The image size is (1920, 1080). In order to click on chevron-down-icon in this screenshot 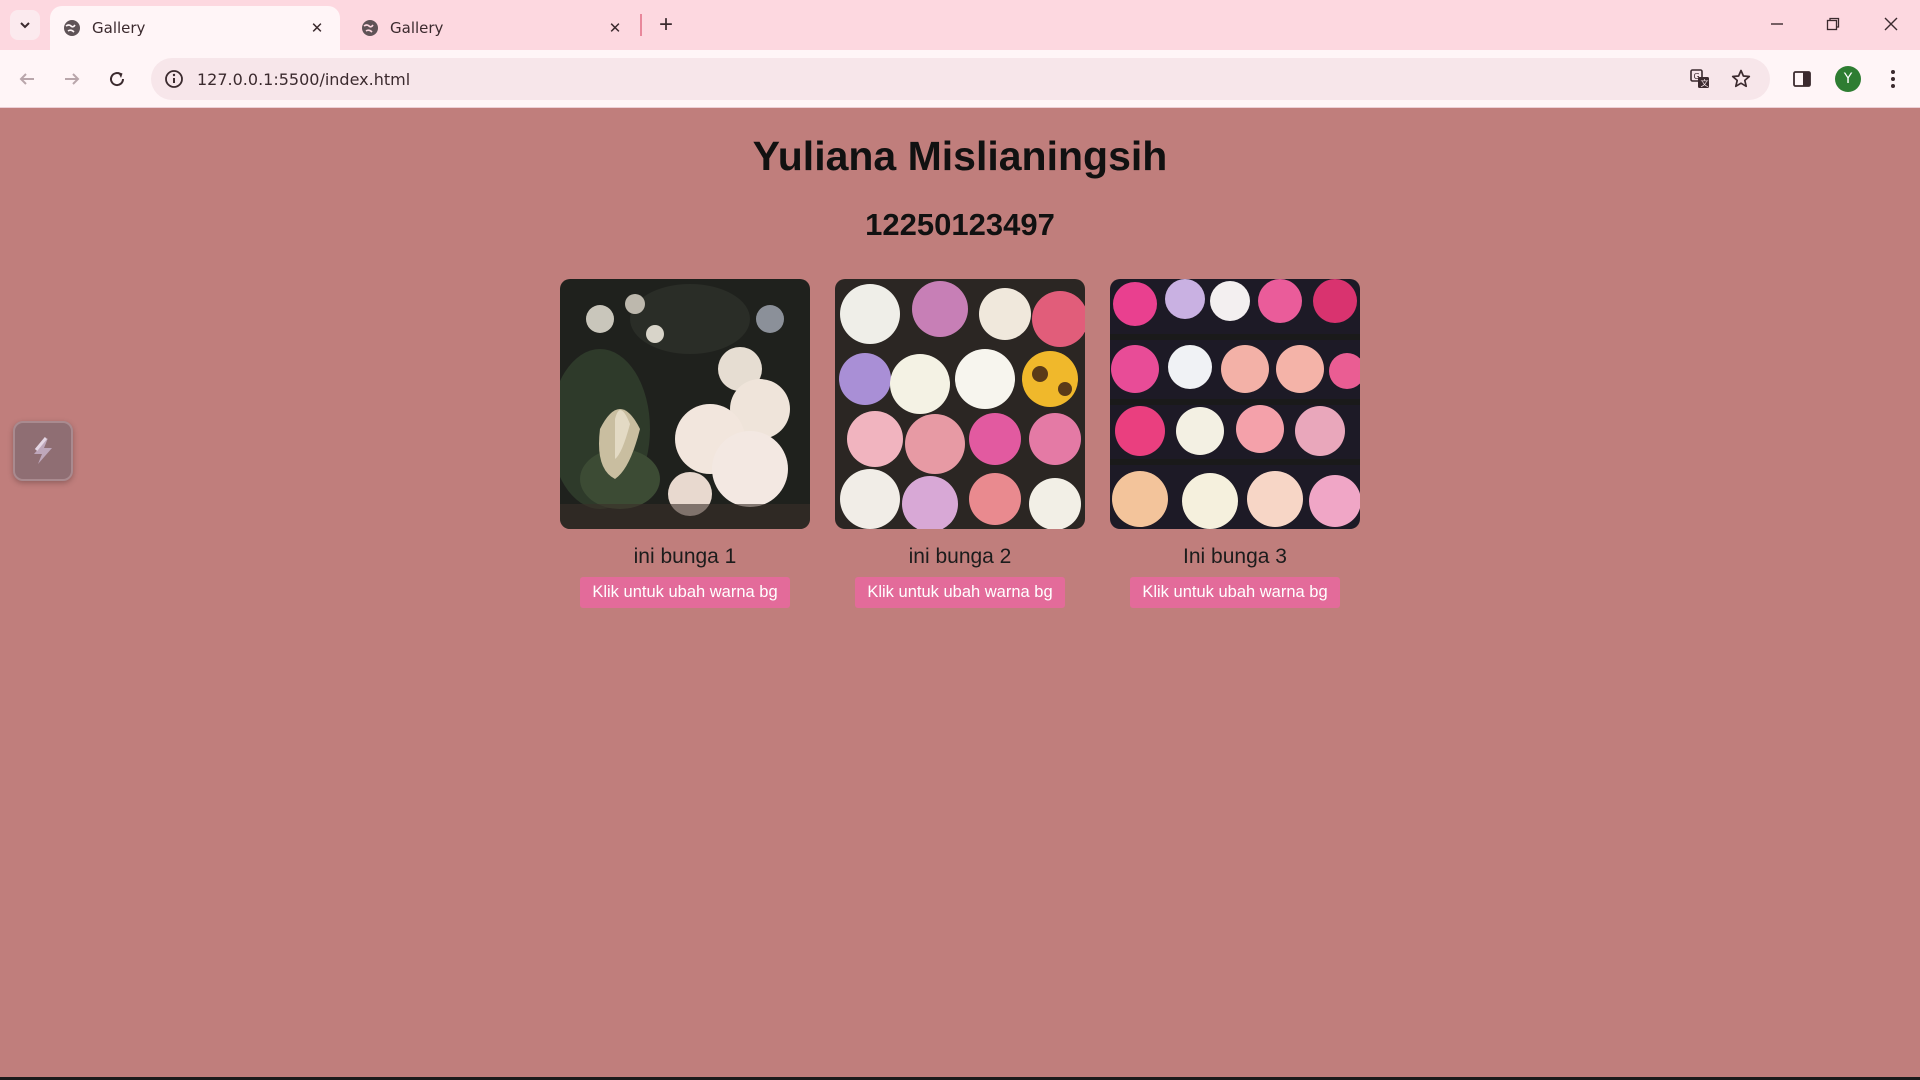, I will do `click(25, 25)`.